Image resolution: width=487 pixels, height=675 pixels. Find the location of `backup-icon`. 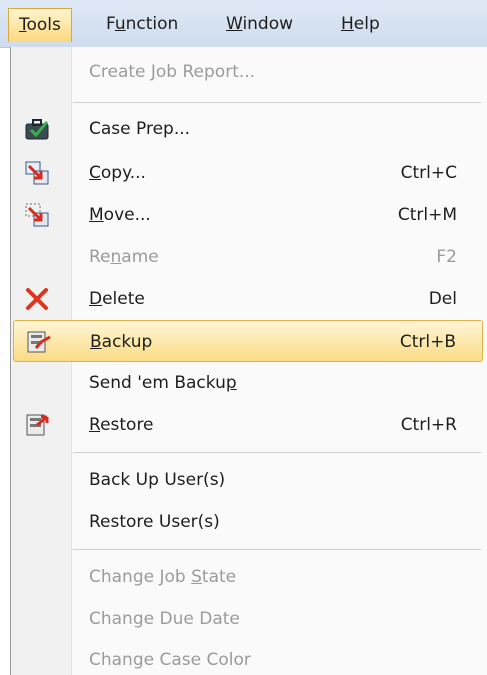

backup-icon is located at coordinates (39, 342).